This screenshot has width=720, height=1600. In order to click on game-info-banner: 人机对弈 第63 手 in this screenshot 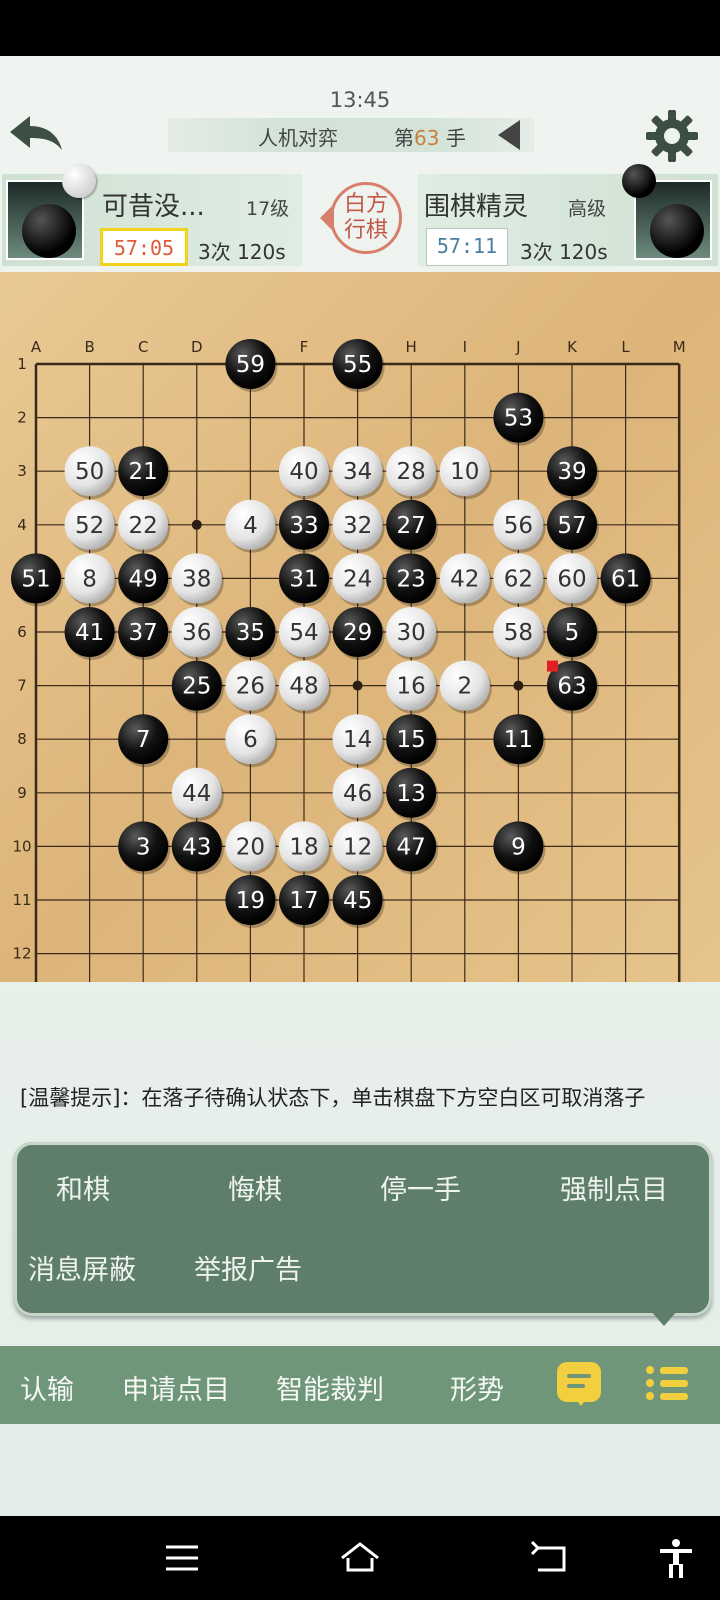, I will do `click(351, 135)`.